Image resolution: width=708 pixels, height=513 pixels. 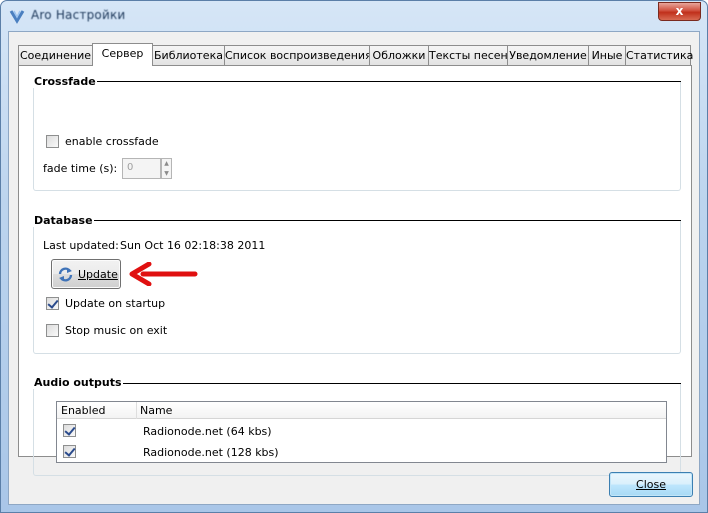 What do you see at coordinates (163, 274) in the screenshot?
I see `red-arrow-icon` at bounding box center [163, 274].